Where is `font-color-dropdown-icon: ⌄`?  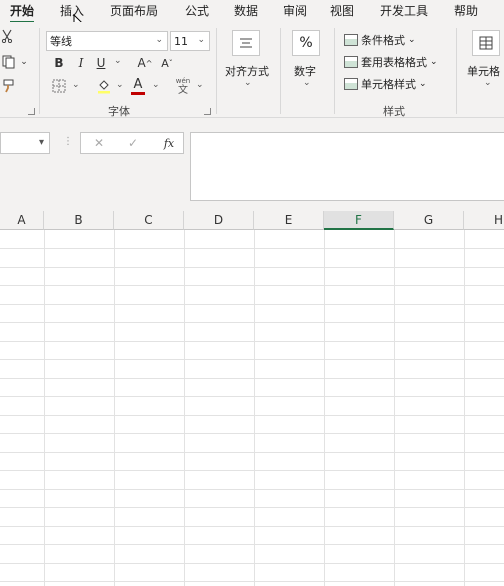 font-color-dropdown-icon: ⌄ is located at coordinates (156, 85).